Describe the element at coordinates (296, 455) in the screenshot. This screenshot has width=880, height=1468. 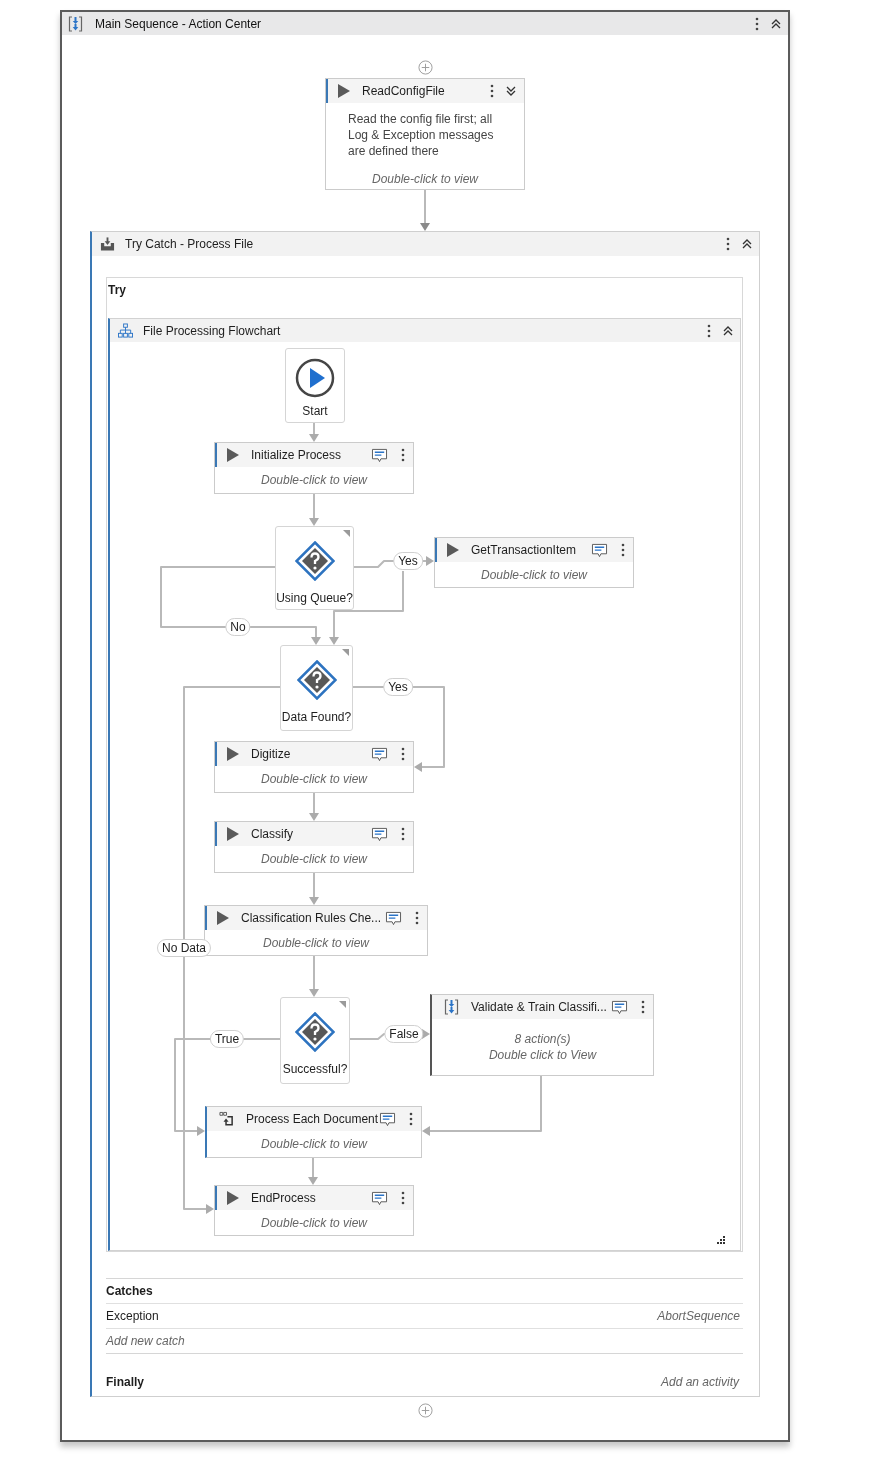
I see `activity-title: Initialize Process` at that location.